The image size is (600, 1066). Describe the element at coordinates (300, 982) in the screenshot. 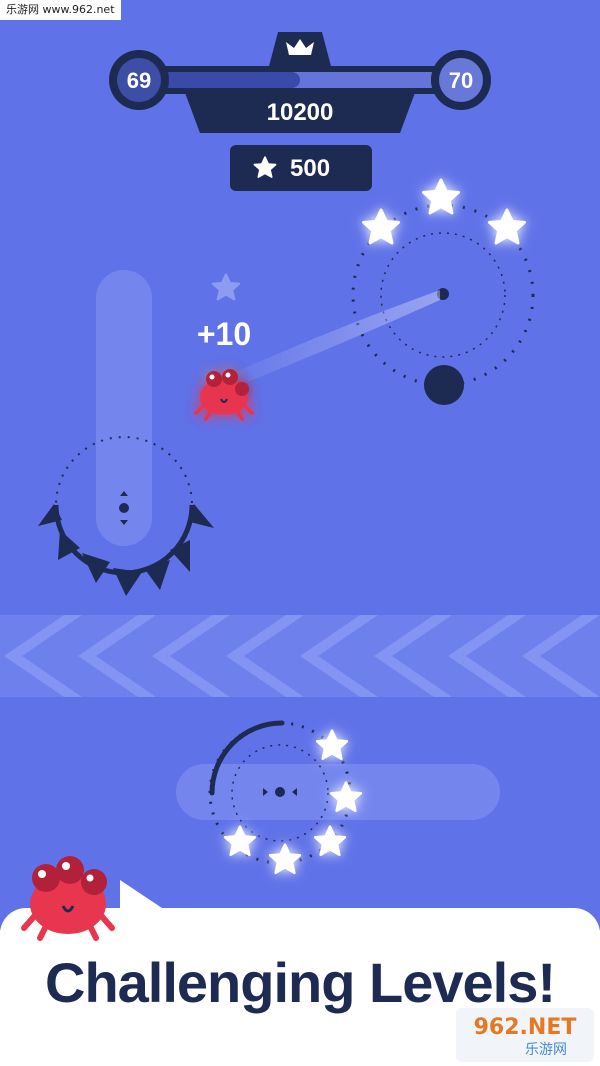

I see `banner-title: Challenging Levels!` at that location.